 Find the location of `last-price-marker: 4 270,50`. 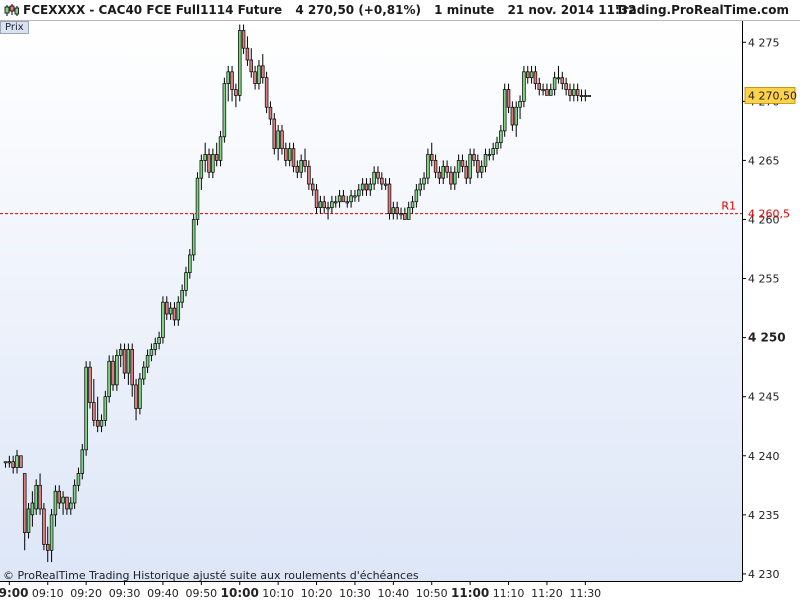

last-price-marker: 4 270,50 is located at coordinates (770, 95).